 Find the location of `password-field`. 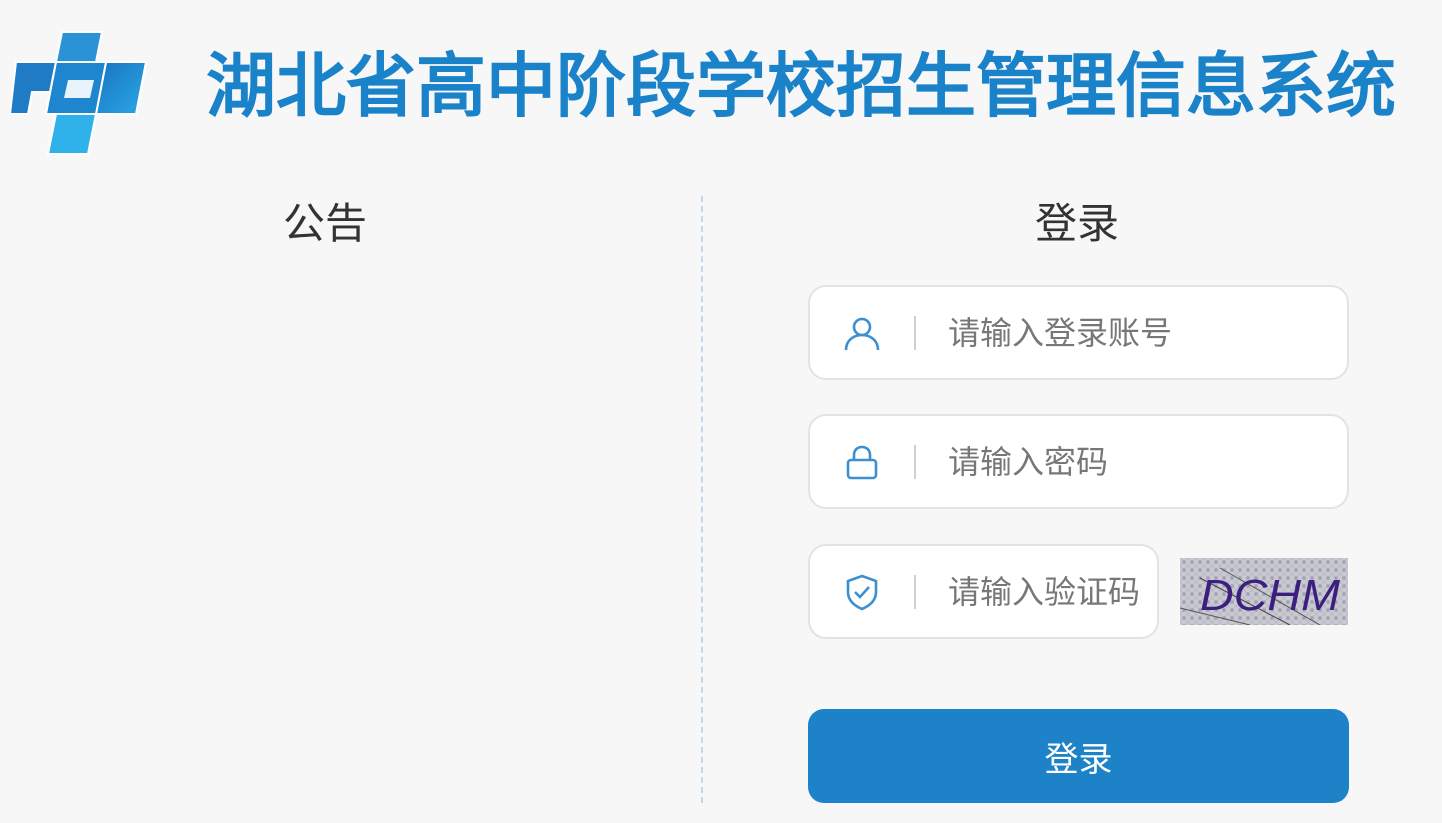

password-field is located at coordinates (1078, 461).